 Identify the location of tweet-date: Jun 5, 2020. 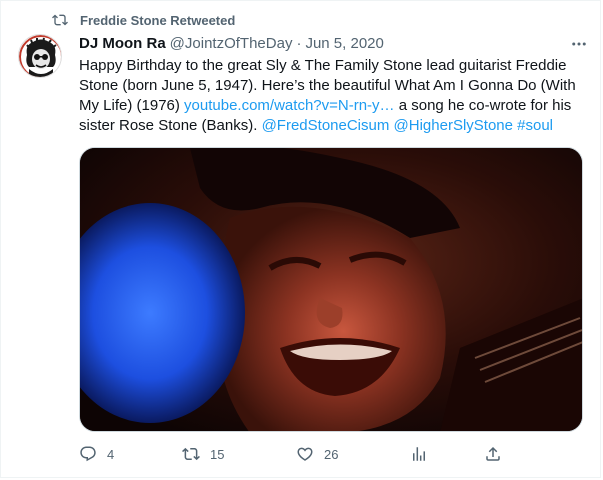
(344, 43).